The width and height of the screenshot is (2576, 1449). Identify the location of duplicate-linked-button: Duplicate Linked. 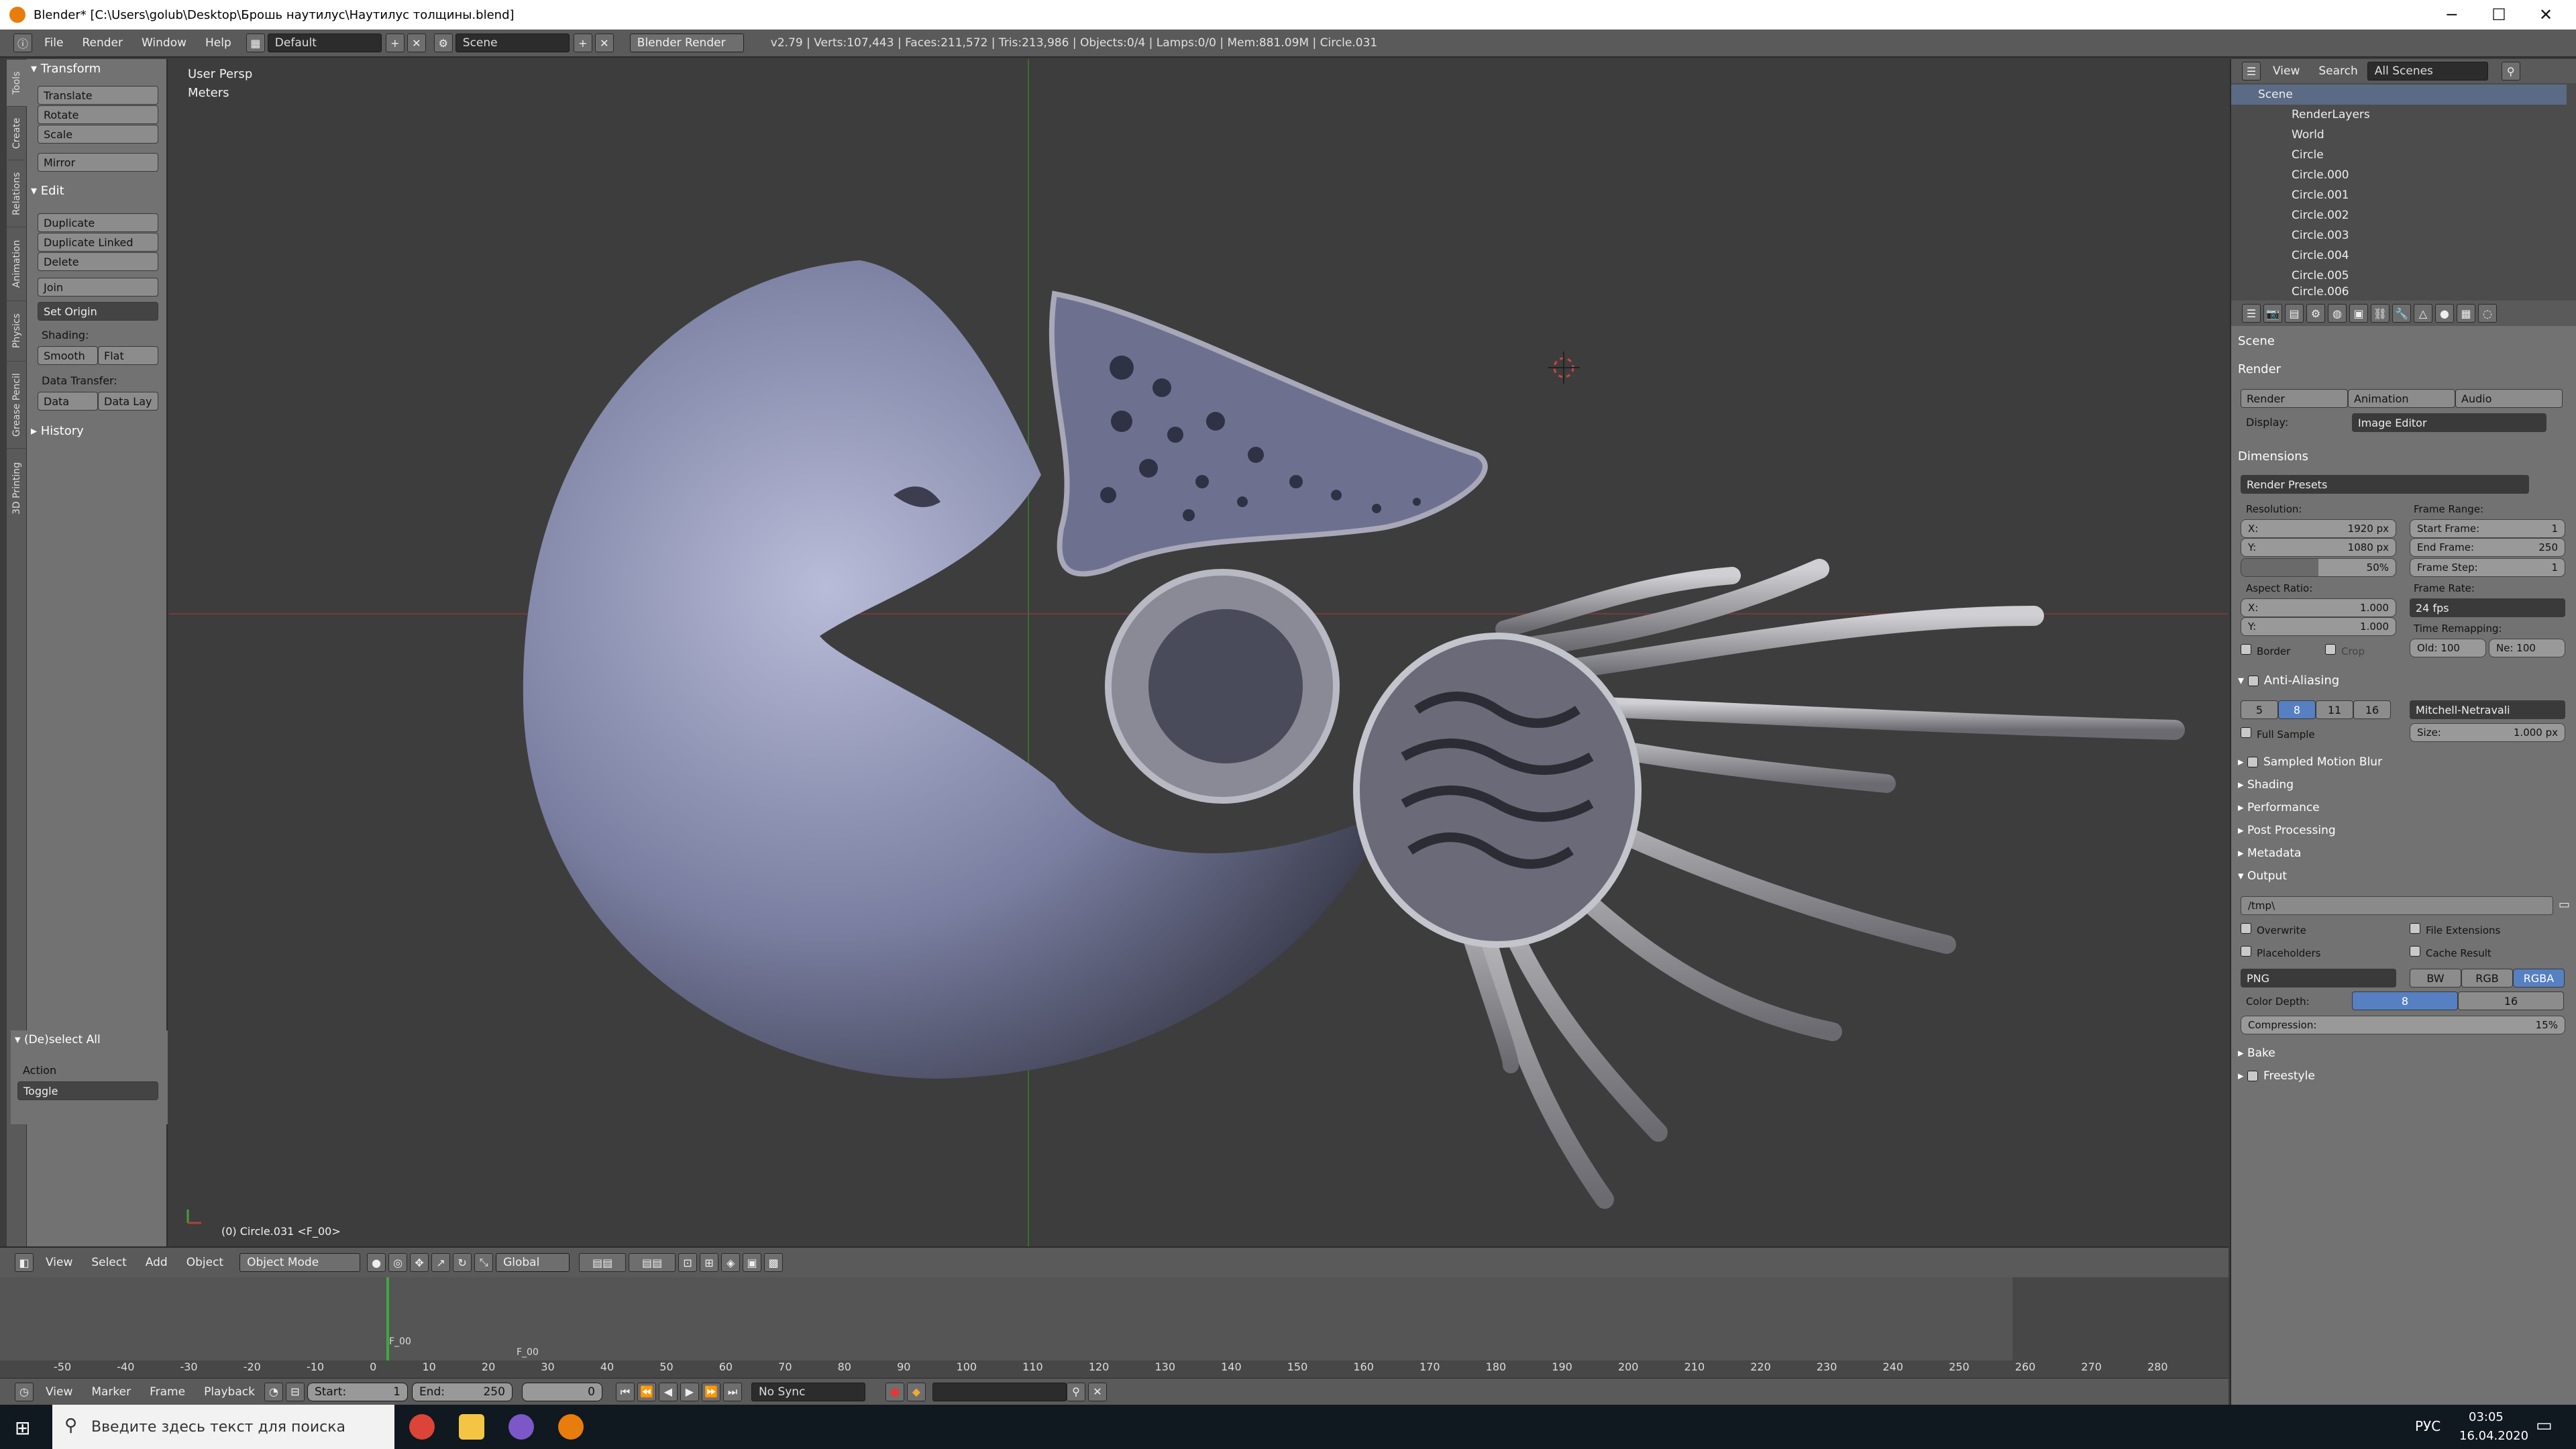
(98, 242).